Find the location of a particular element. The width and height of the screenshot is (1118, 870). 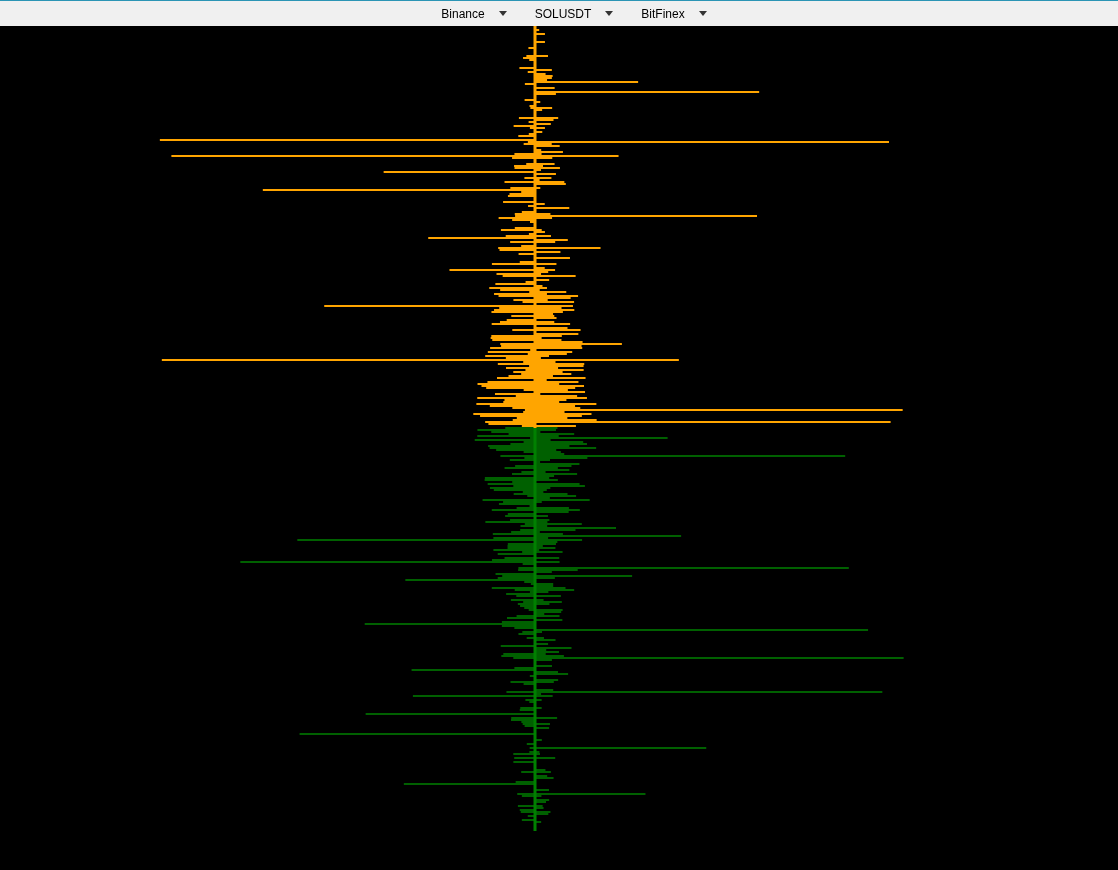

dropdown: SOLUSDT is located at coordinates (574, 13).